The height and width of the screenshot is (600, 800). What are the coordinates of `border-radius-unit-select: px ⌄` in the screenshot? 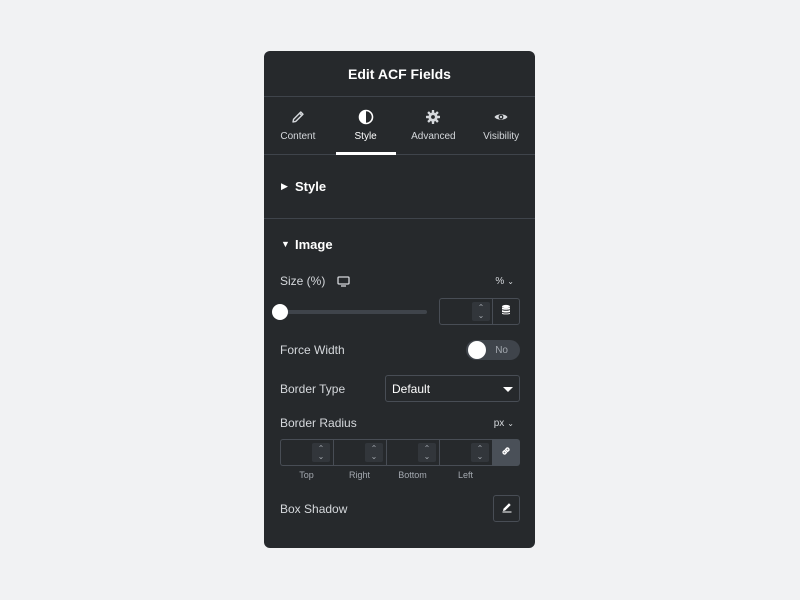 It's located at (504, 423).